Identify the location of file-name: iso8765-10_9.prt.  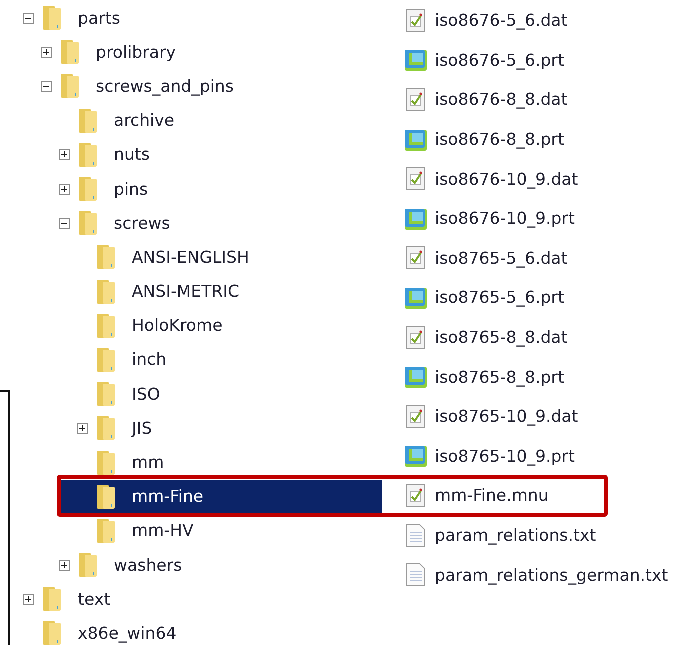
(505, 456).